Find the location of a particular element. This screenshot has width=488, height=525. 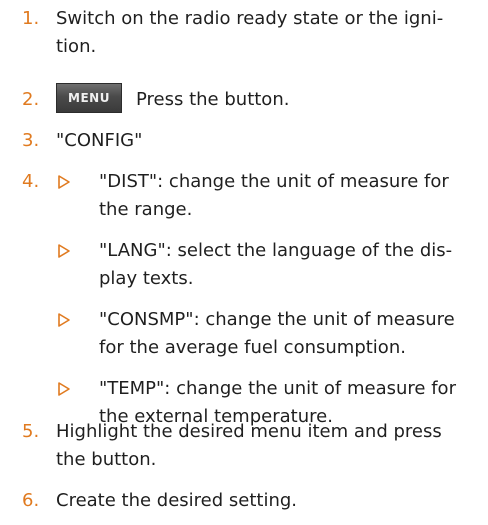

sub-item-text-line: "DIST": change the unit of measure for is located at coordinates (274, 181).